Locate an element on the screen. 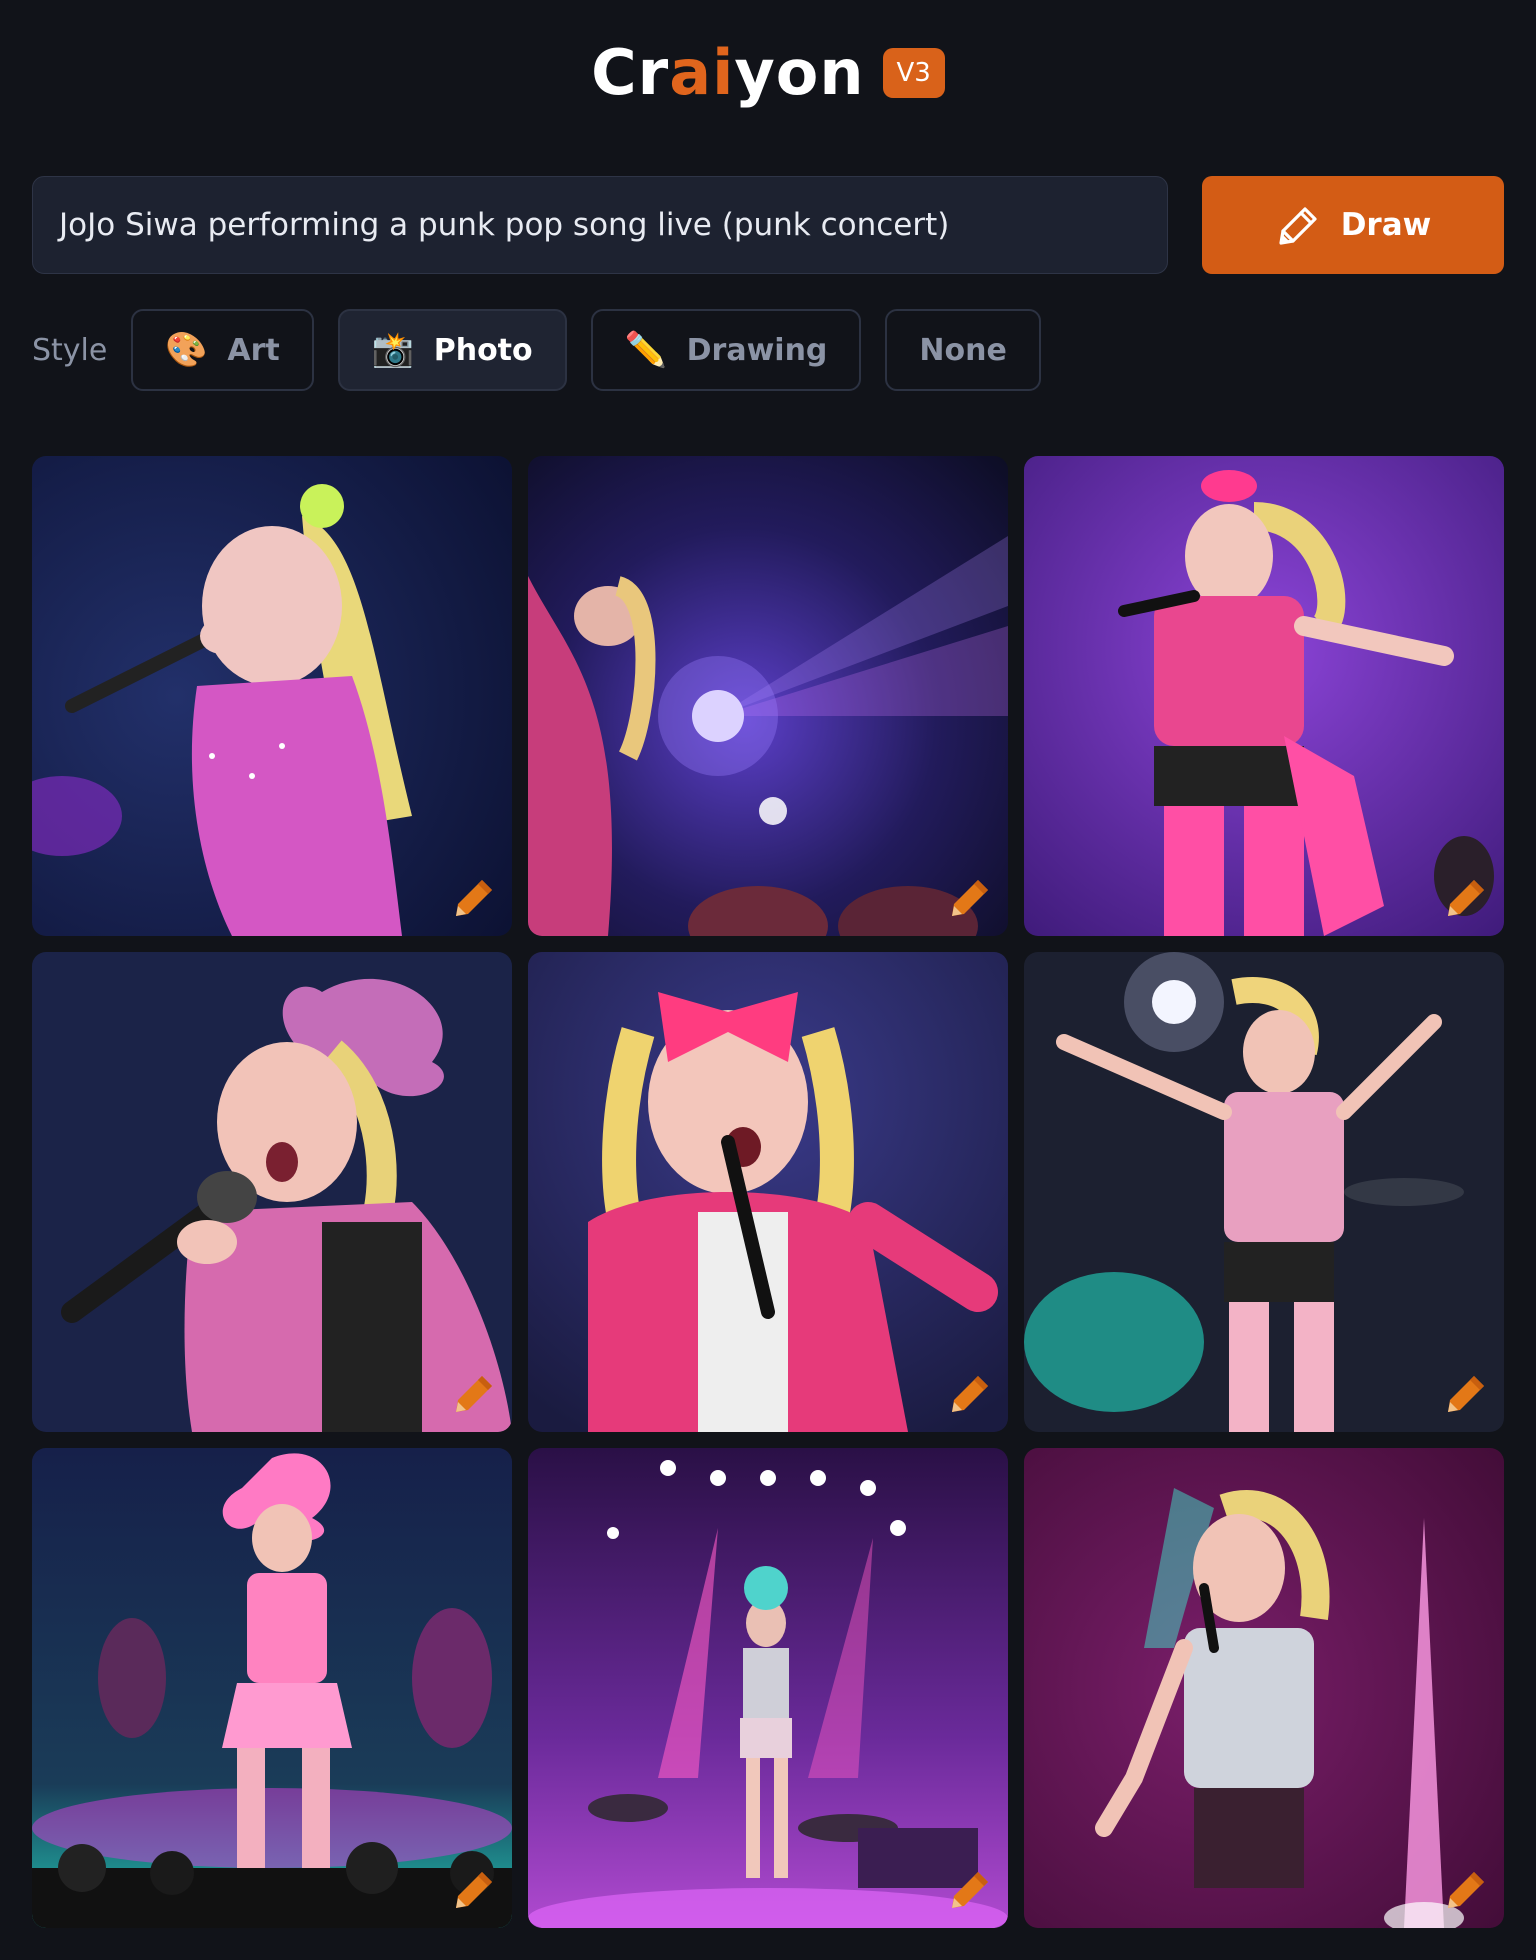  style-selector: Style 🎨 Art 📸 Photo ✏️ Drawing None is located at coordinates (548, 350).